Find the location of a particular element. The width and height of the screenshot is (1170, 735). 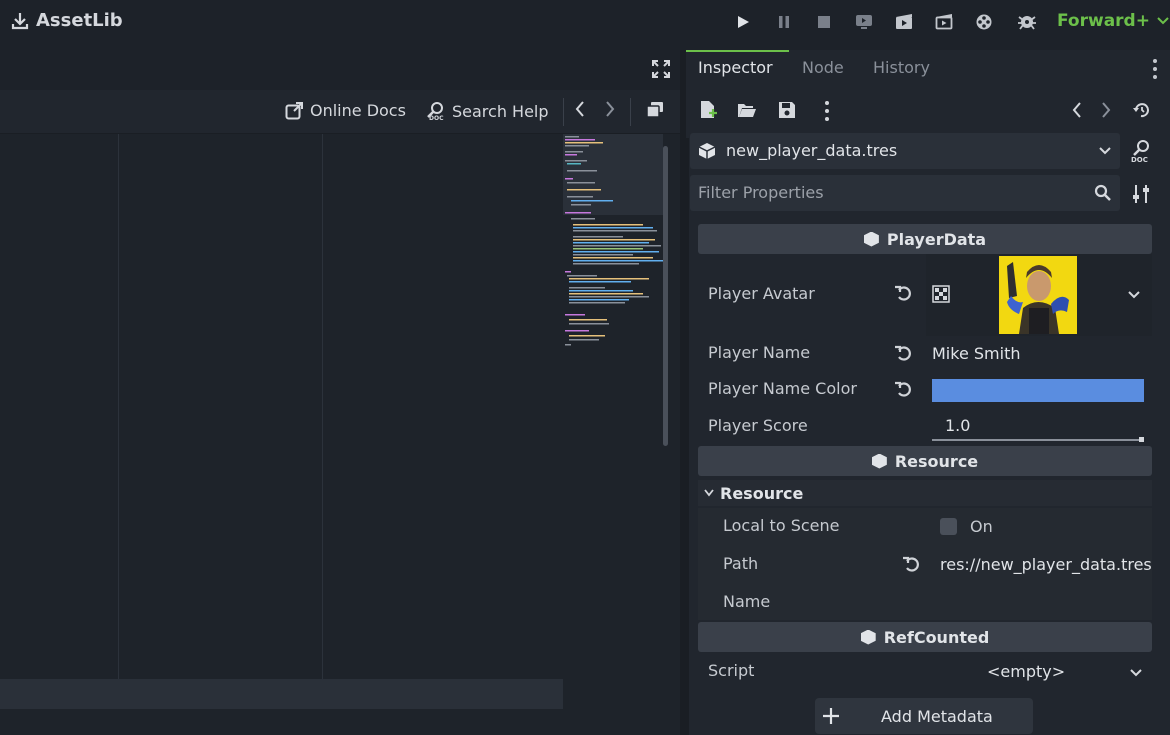

load-resource-button is located at coordinates (747, 112).